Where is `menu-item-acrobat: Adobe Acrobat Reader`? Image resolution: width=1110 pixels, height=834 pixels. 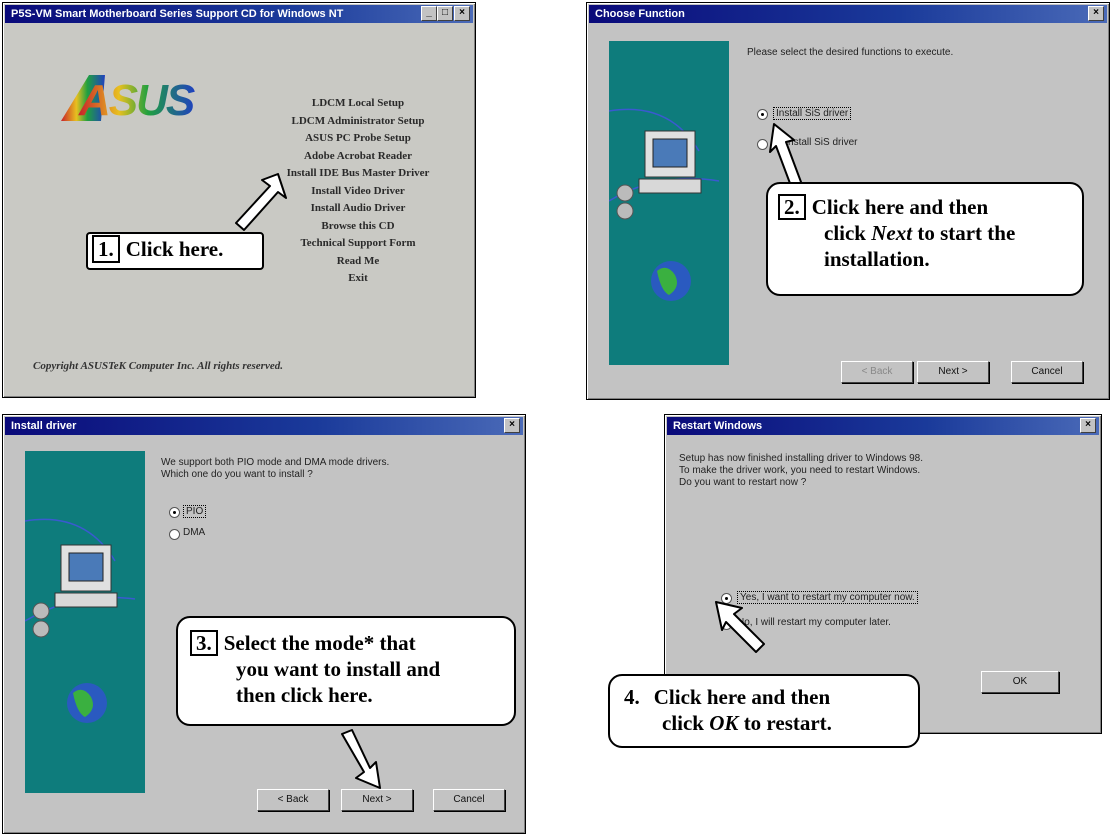 menu-item-acrobat: Adobe Acrobat Reader is located at coordinates (358, 157).